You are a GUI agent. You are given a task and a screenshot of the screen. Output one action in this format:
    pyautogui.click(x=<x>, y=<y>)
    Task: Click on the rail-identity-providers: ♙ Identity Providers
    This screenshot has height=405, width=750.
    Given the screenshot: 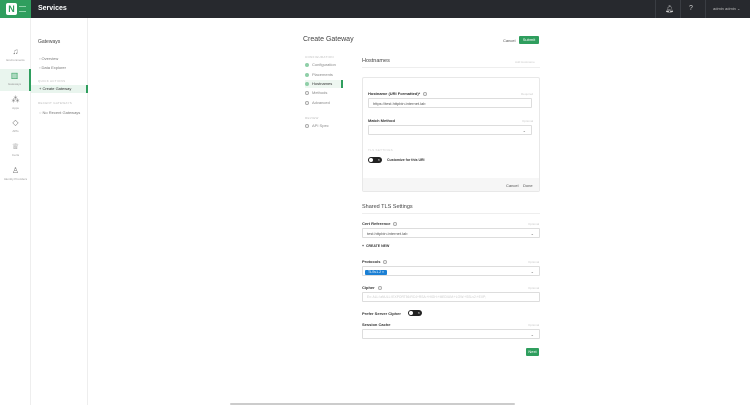 What is the action you would take?
    pyautogui.click(x=15, y=175)
    